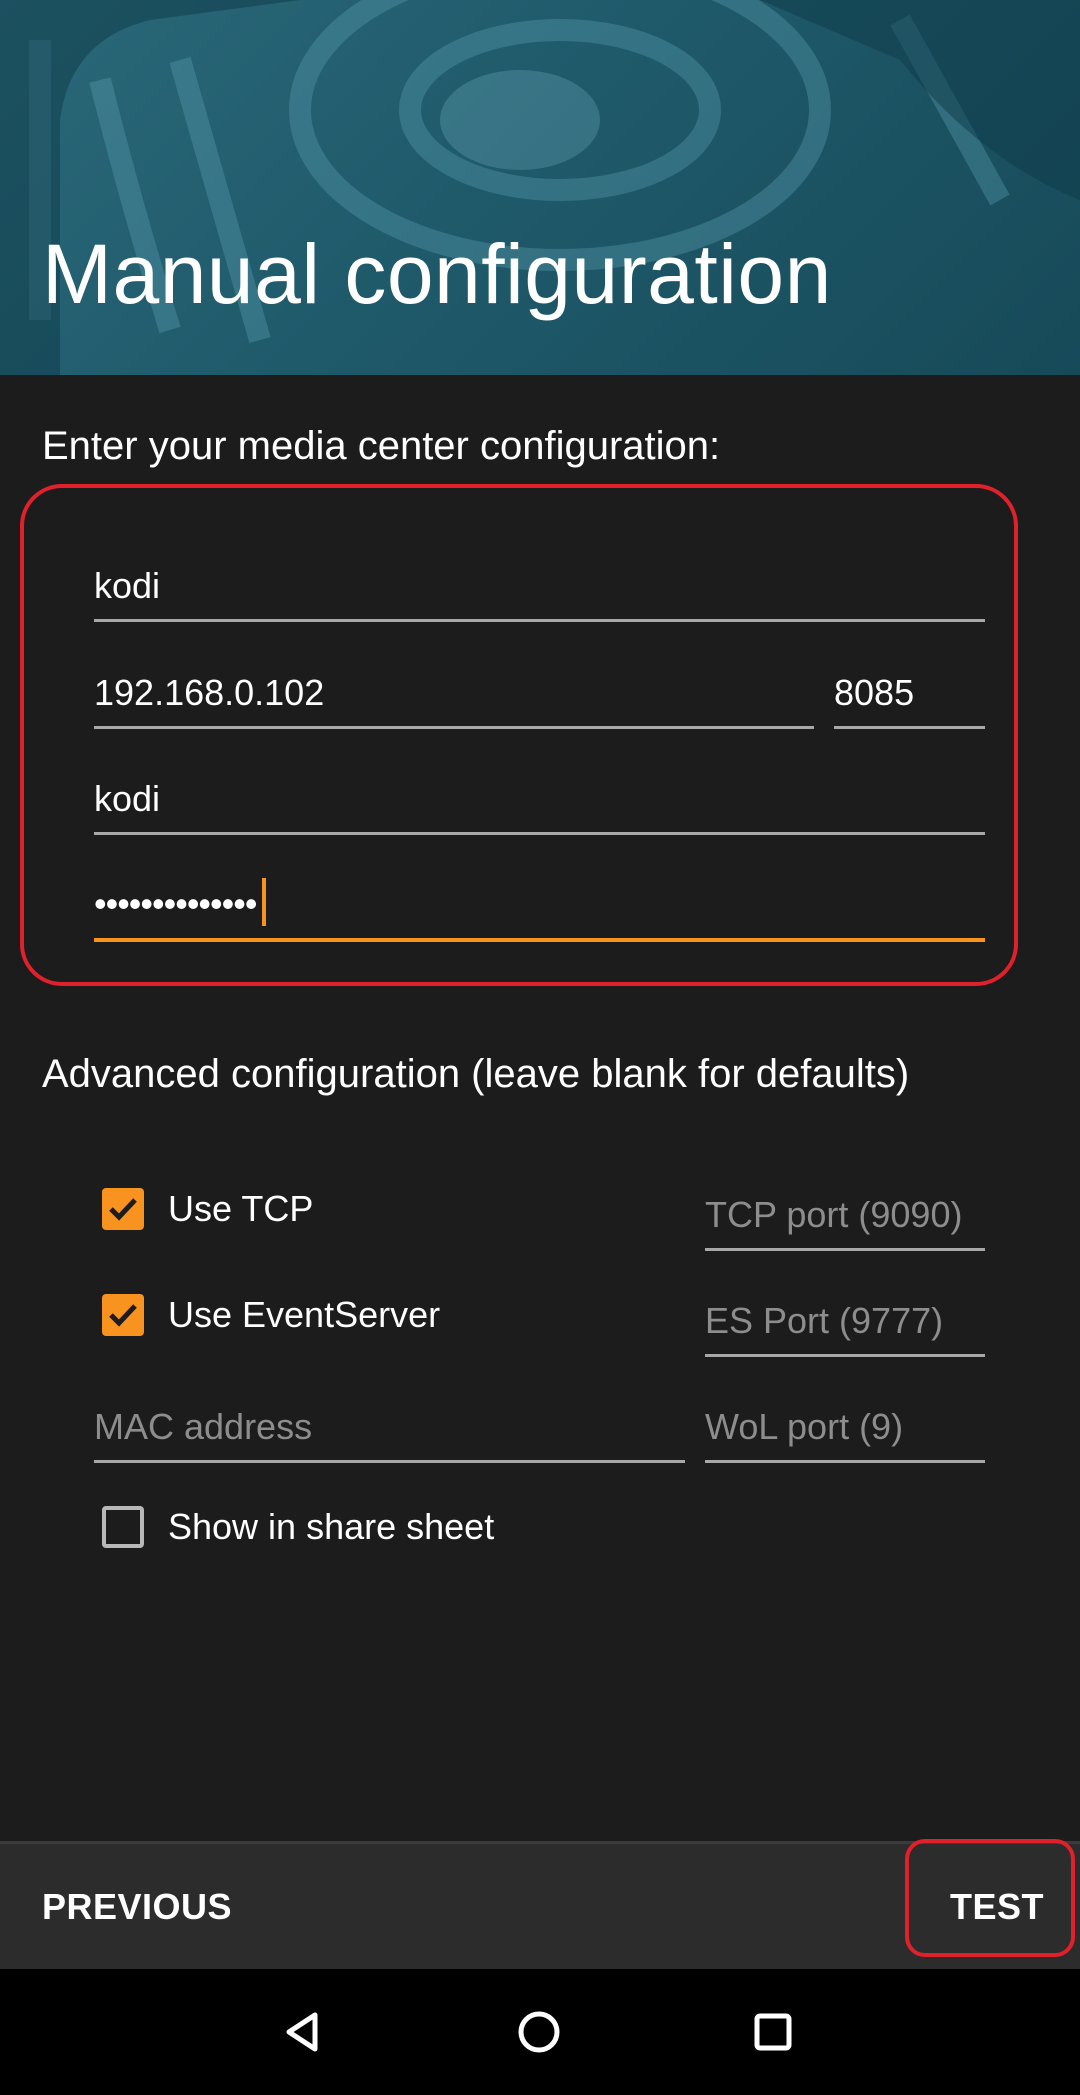 The width and height of the screenshot is (1080, 2095). I want to click on wol-port-field: WoL port (9), so click(845, 1432).